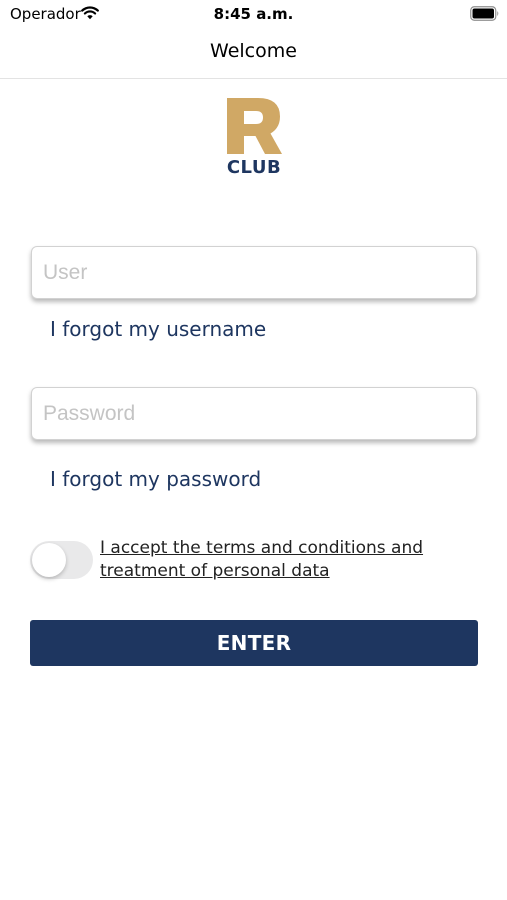 This screenshot has width=507, height=900. I want to click on status-time: 8:45 a.m., so click(253, 14).